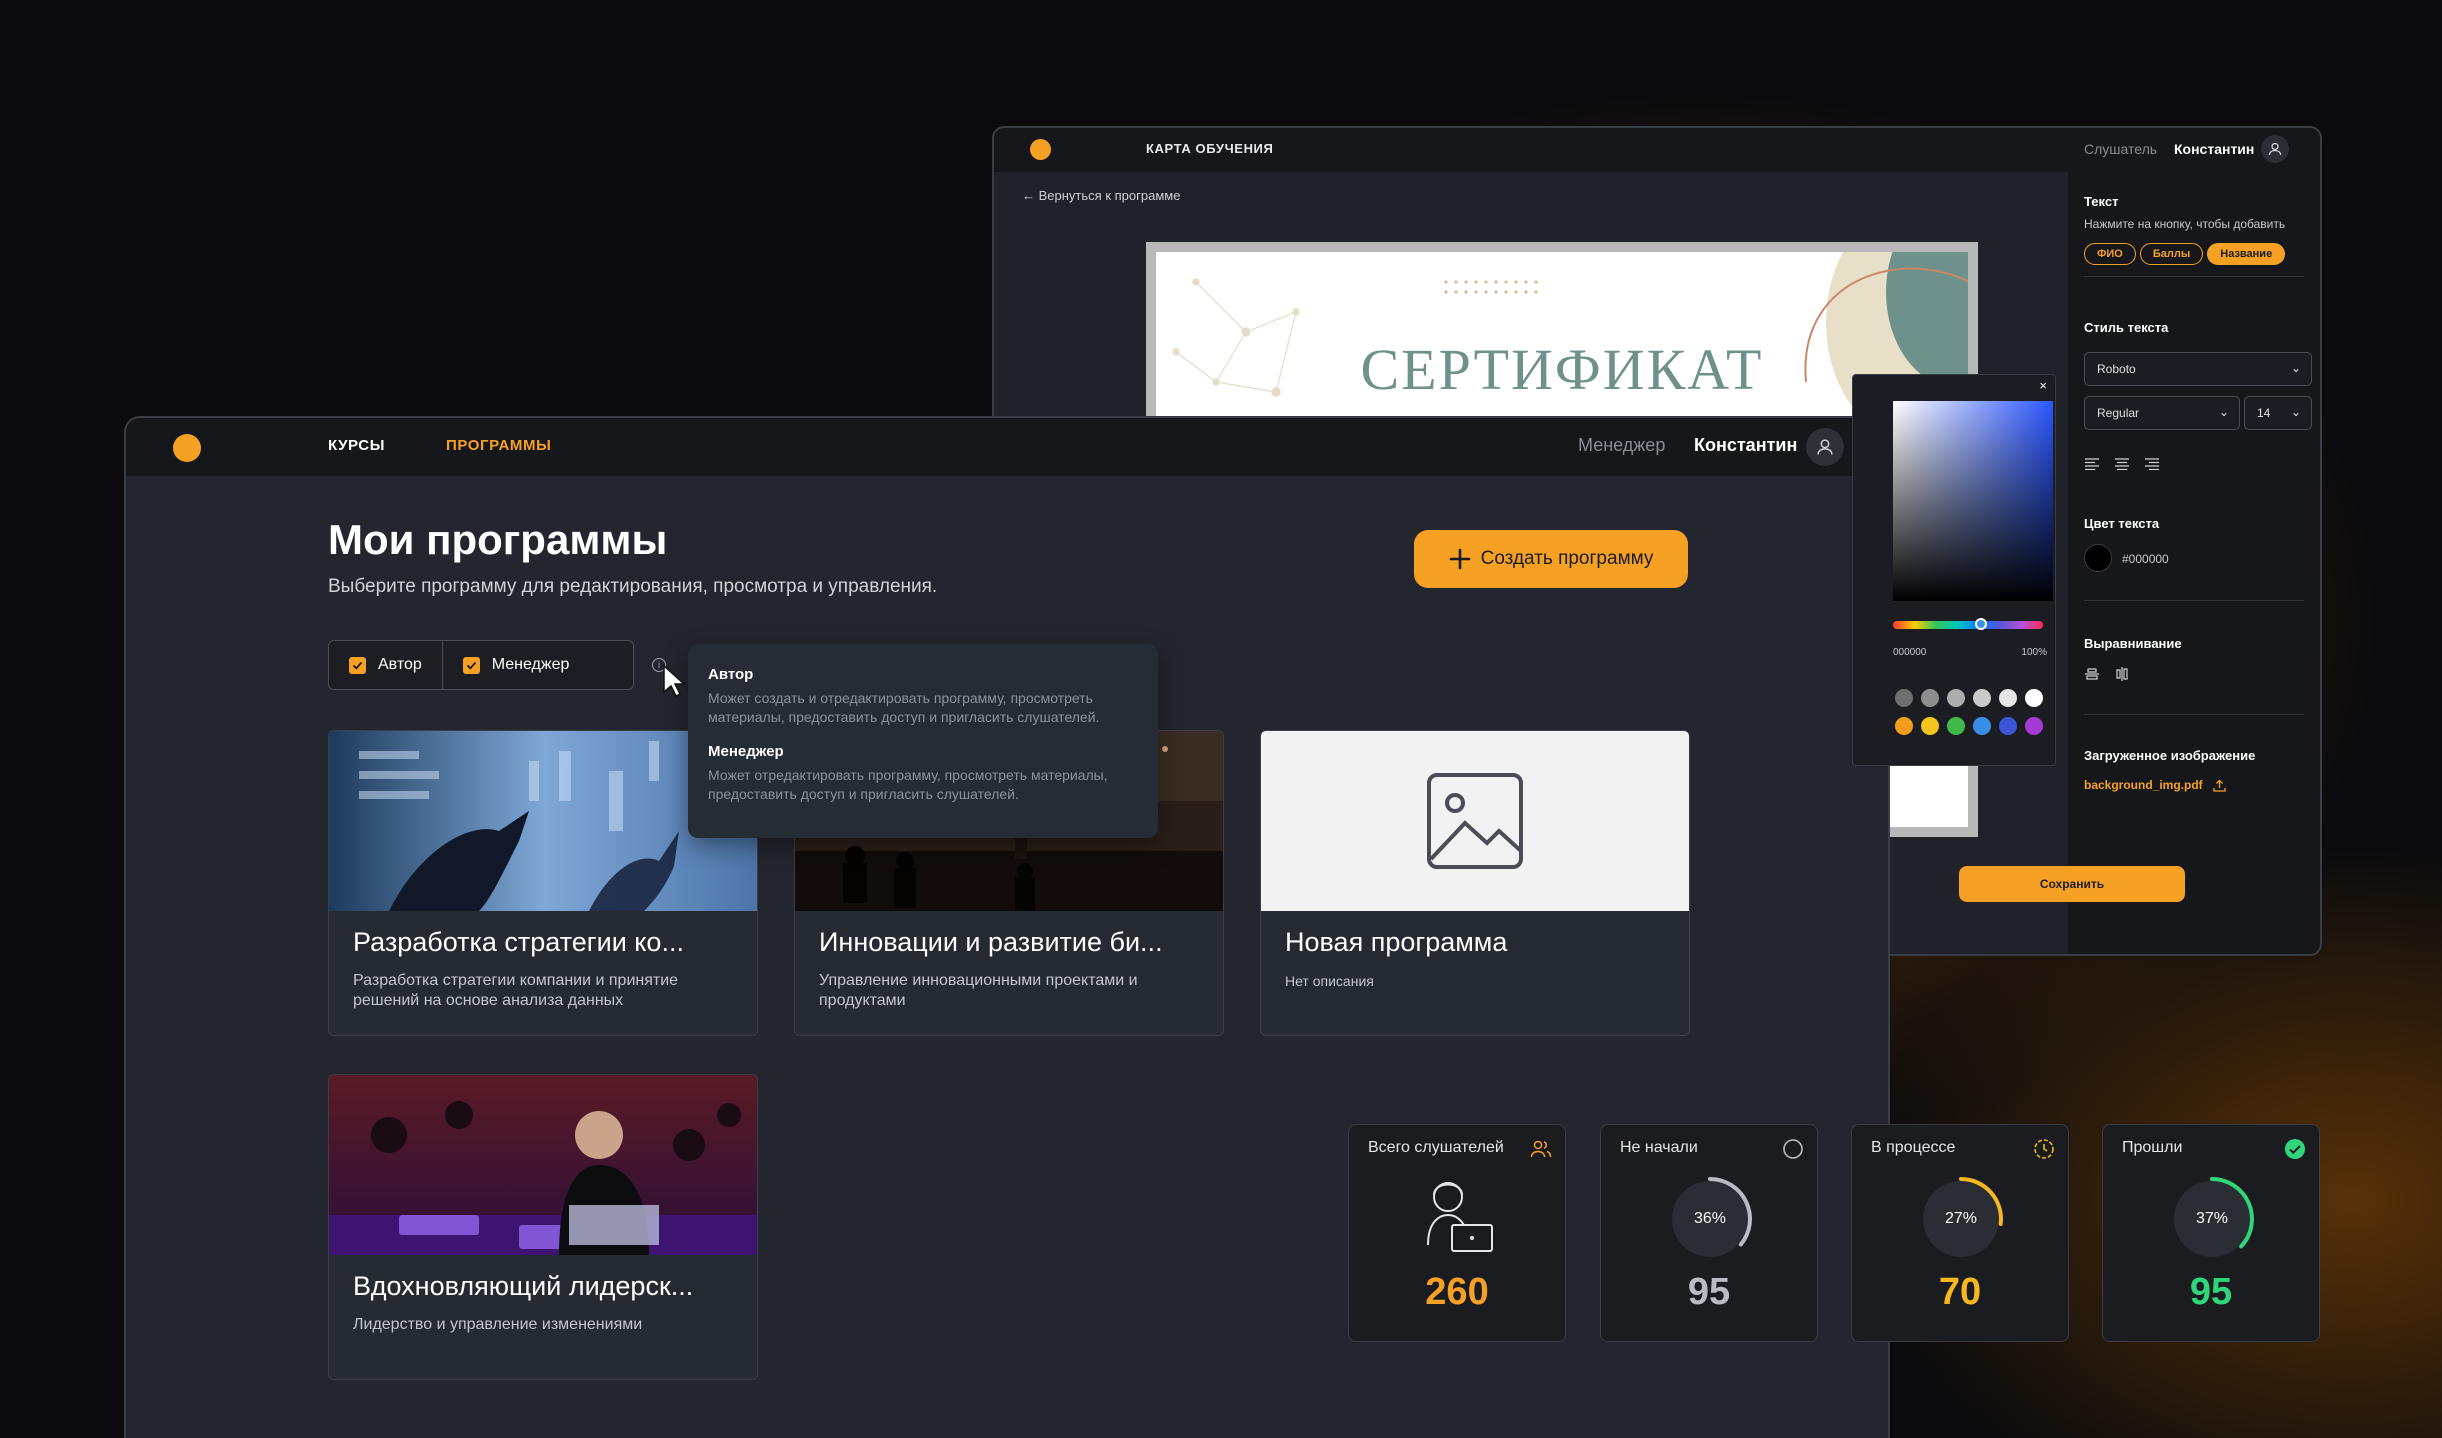  I want to click on users-icon, so click(1541, 1149).